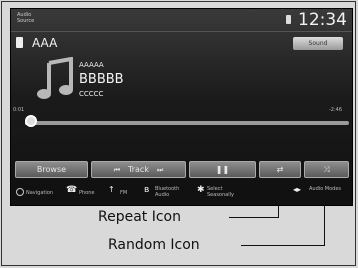  What do you see at coordinates (181, 31) in the screenshot?
I see `header-divider` at bounding box center [181, 31].